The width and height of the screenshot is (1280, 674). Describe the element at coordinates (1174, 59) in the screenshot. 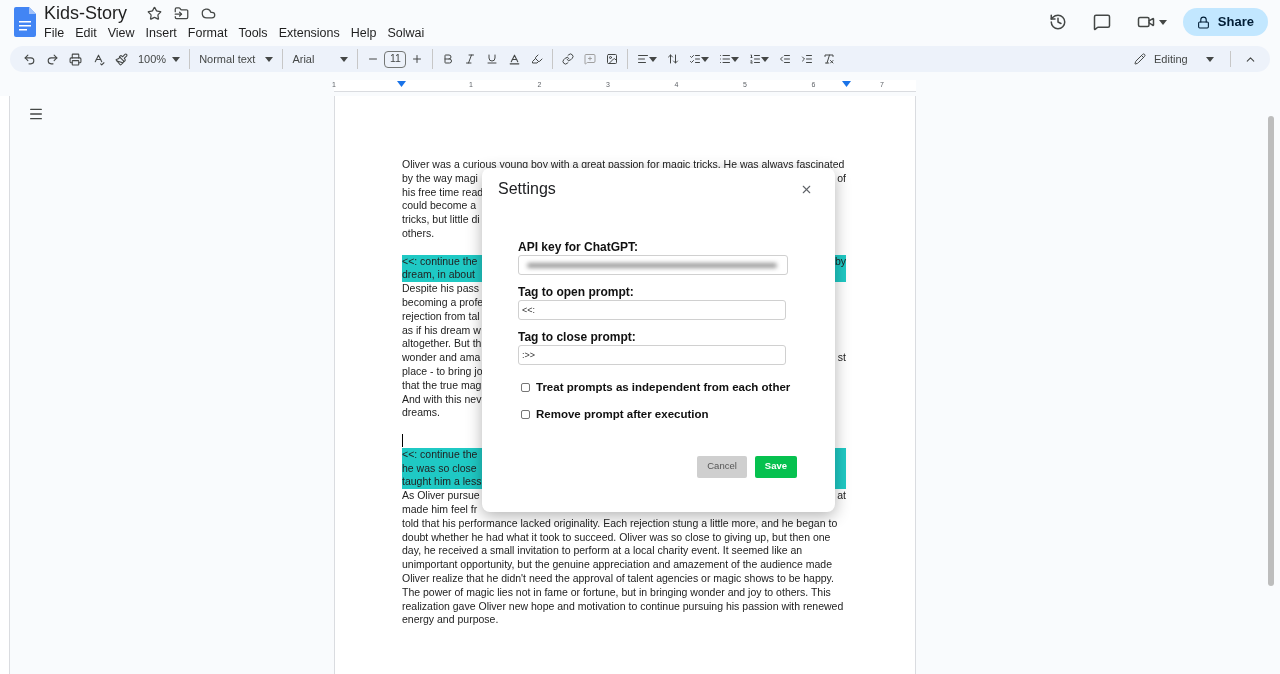

I see `editing-mode-dropdown: Editing` at that location.